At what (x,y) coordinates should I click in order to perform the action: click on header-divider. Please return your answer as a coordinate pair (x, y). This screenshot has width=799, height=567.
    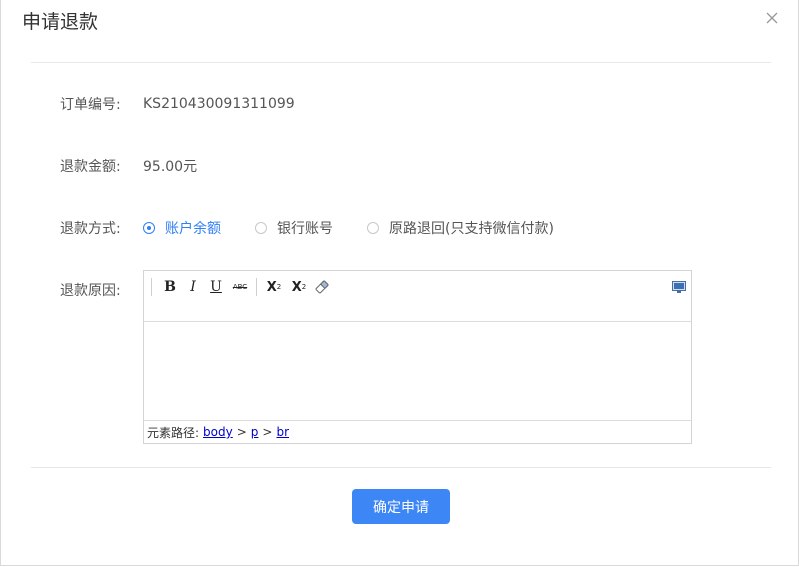
    Looking at the image, I should click on (401, 62).